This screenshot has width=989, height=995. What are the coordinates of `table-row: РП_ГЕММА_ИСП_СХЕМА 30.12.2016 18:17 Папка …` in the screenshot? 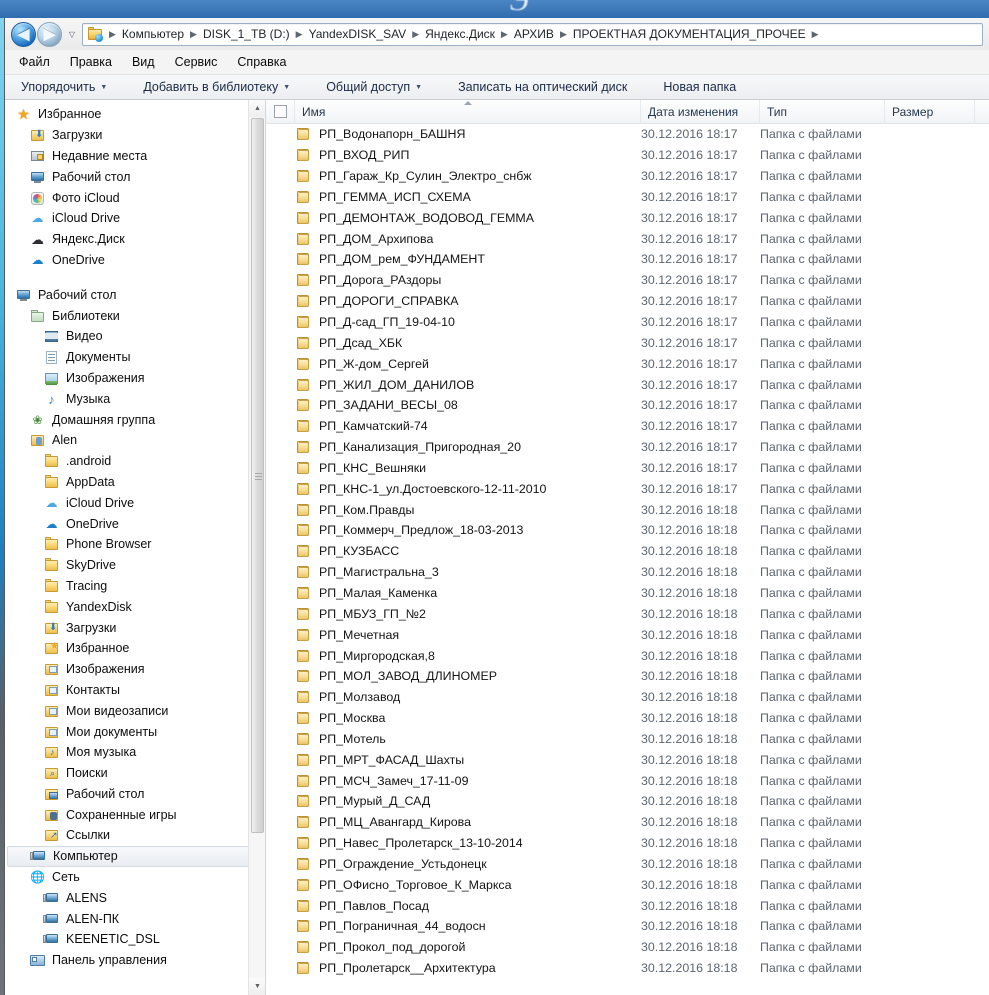 It's located at (627, 197).